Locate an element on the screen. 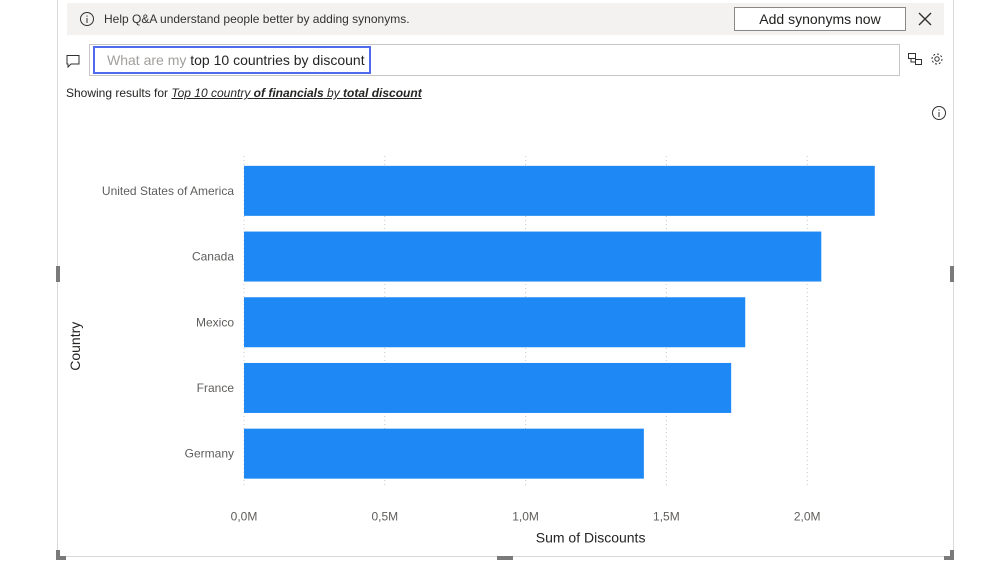  qa-placeholder: What are my is located at coordinates (149, 60).